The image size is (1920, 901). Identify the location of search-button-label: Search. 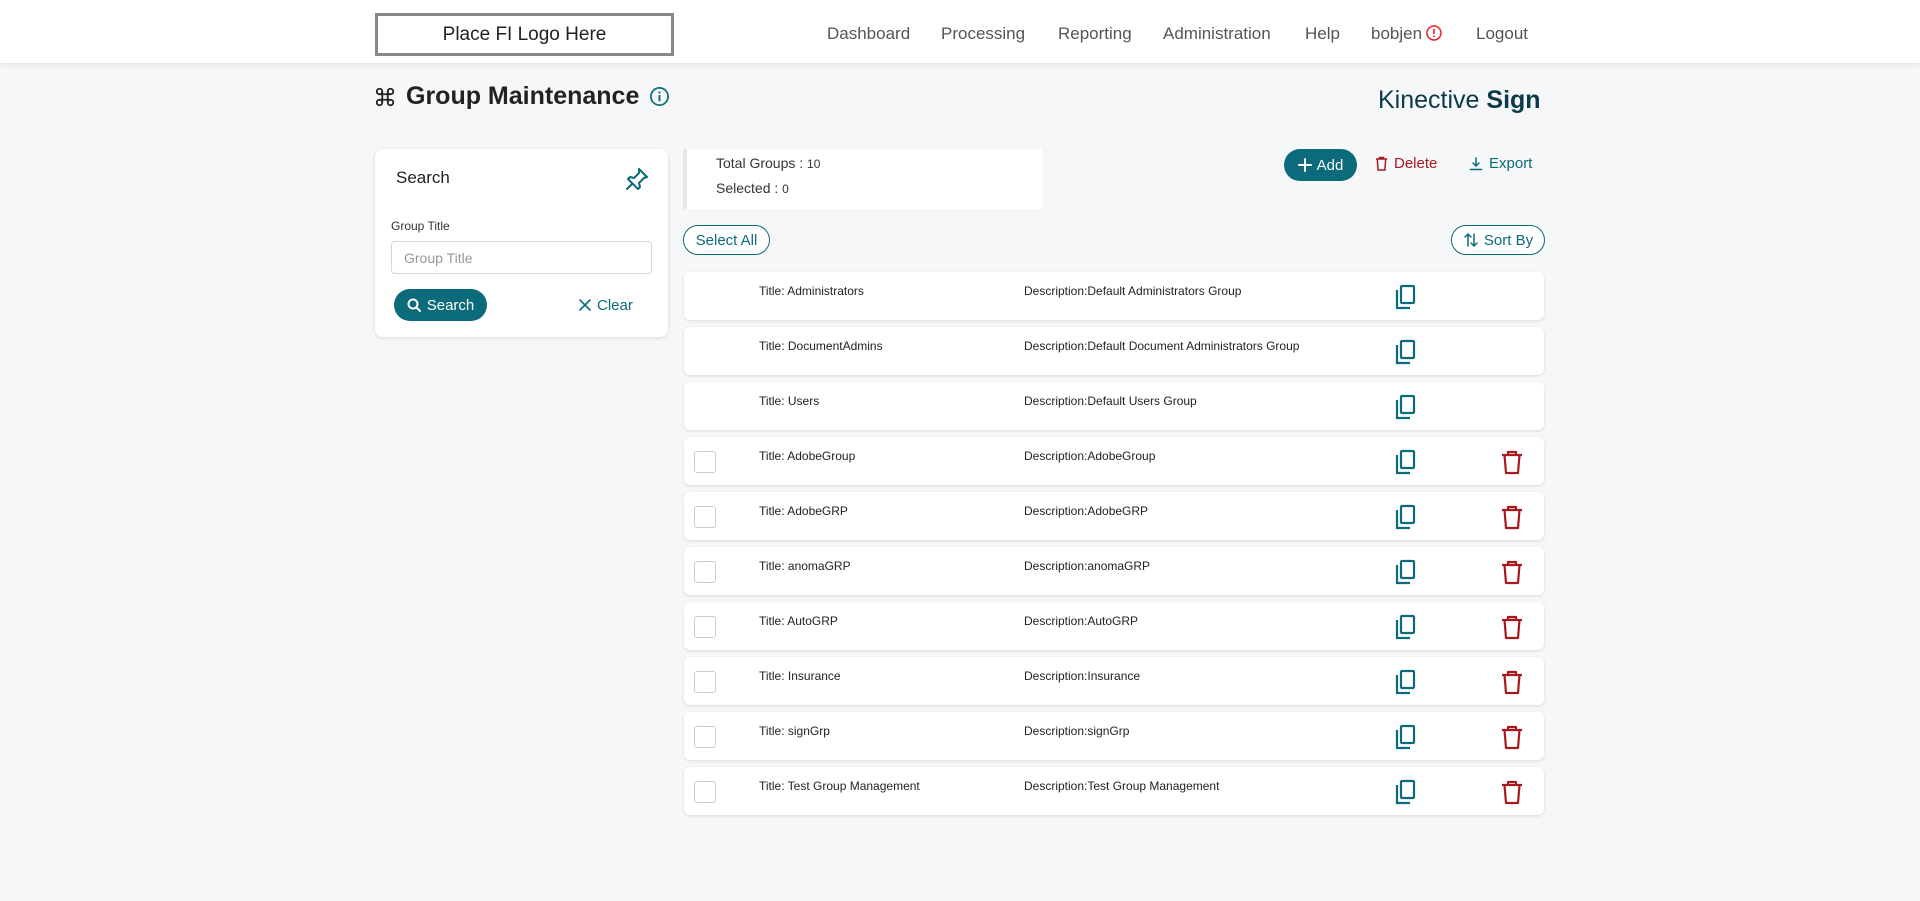
(450, 305).